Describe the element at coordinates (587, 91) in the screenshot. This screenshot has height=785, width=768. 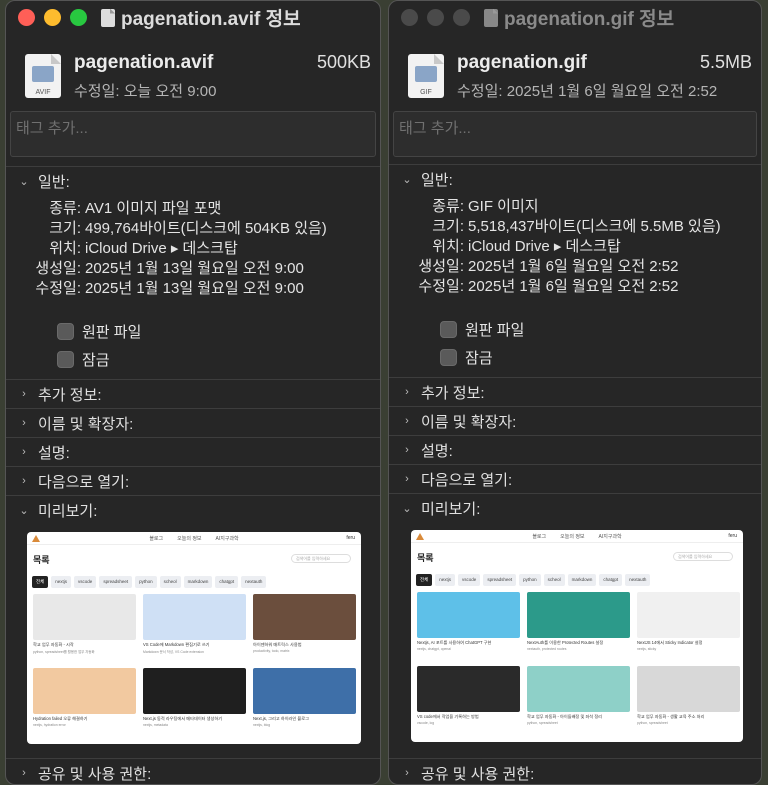
I see `modified-date: 수정일: 2025년 1월 6일 월요일 오전 2:52` at that location.